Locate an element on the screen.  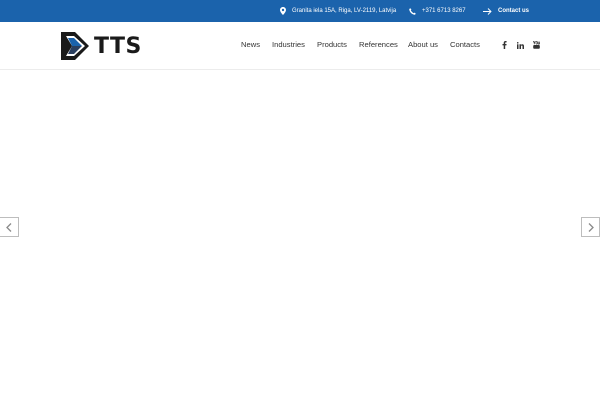
phone-text: +371 6713 8267 is located at coordinates (444, 11).